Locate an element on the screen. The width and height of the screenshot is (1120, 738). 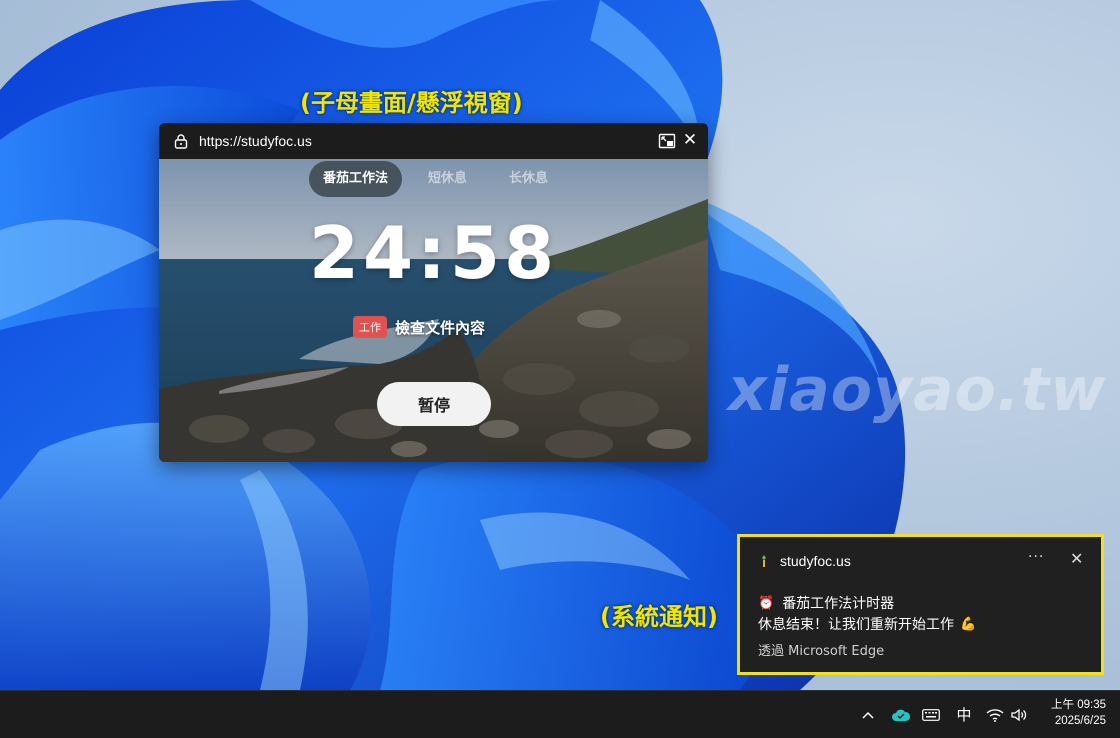
current-task: 工作 檢查文件內容 is located at coordinates (419, 327).